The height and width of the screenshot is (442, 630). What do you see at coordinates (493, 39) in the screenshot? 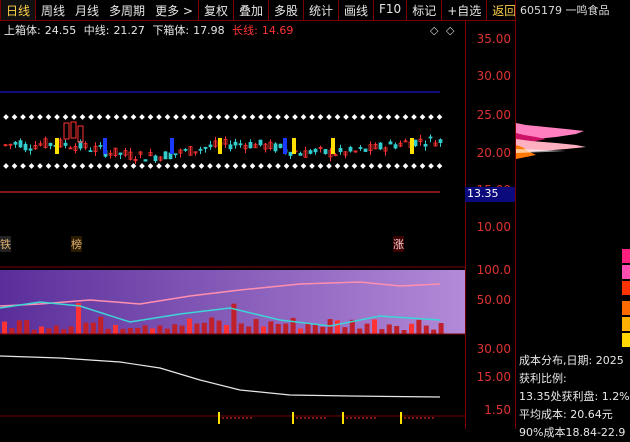
I see `axis-tick: 35.00` at bounding box center [493, 39].